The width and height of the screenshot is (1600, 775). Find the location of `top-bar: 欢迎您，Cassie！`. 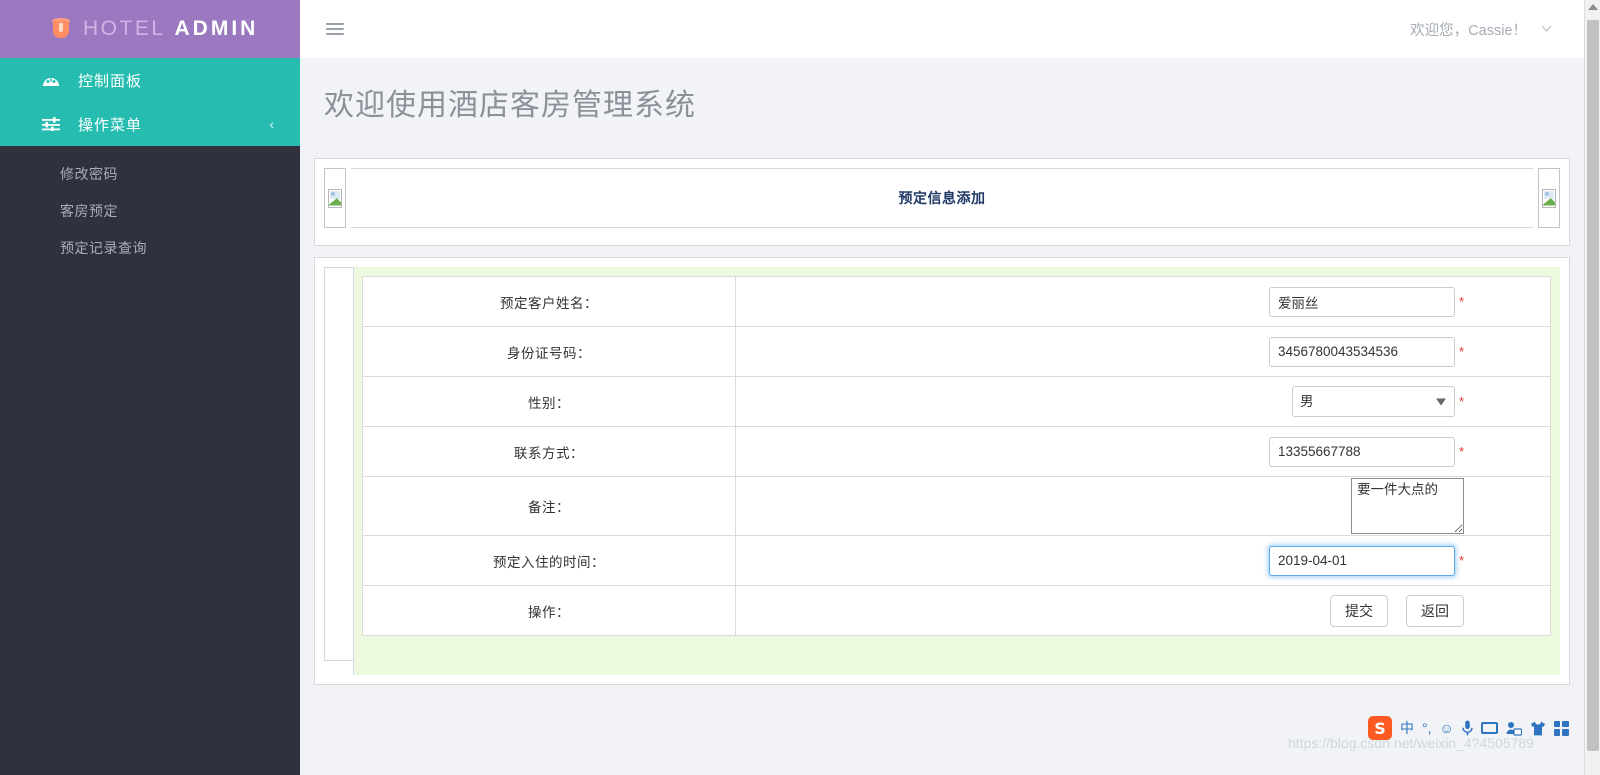

top-bar: 欢迎您，Cassie！ is located at coordinates (950, 29).